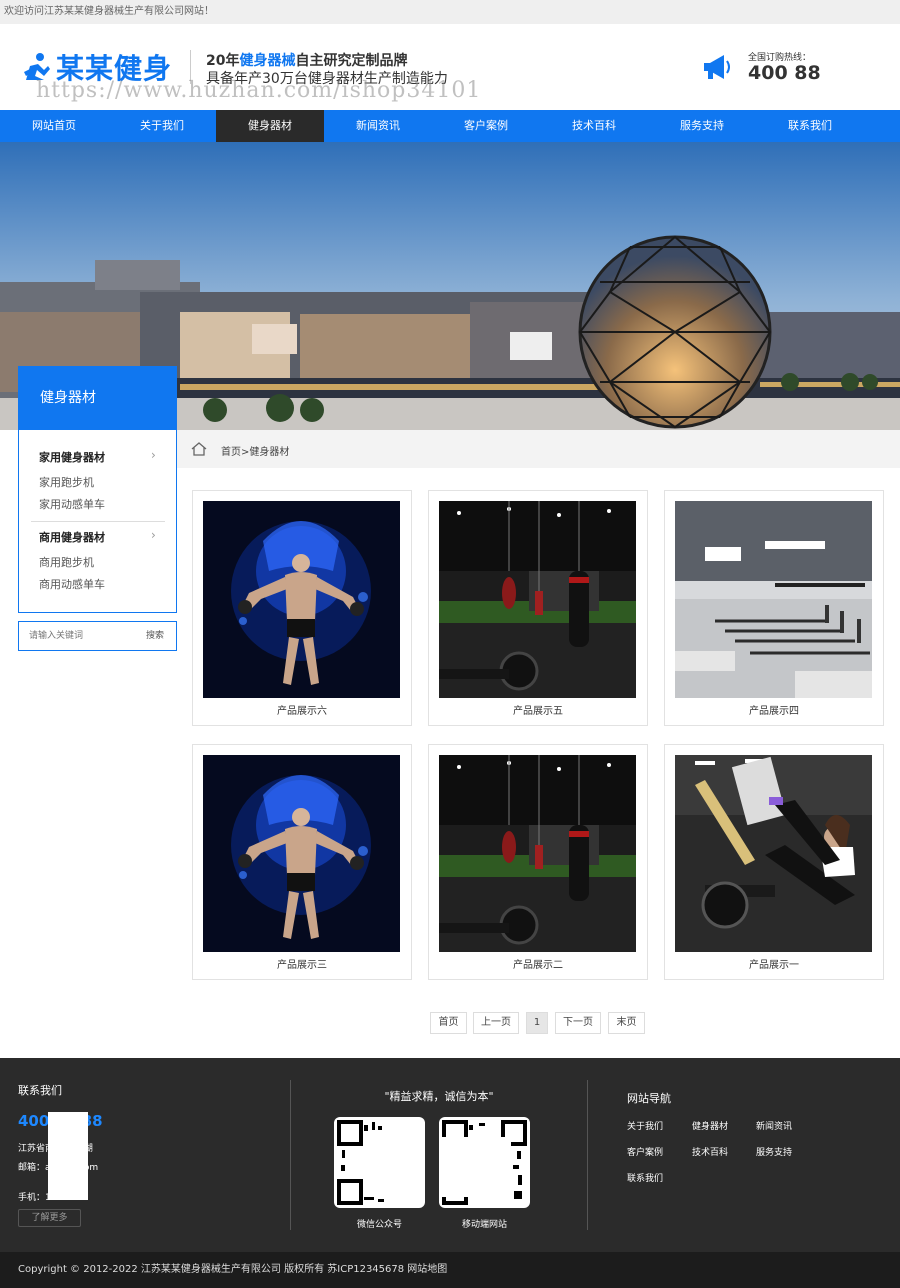 This screenshot has height=1288, width=900. Describe the element at coordinates (269, 452) in the screenshot. I see `breadcrumb-current: 健身器材` at that location.